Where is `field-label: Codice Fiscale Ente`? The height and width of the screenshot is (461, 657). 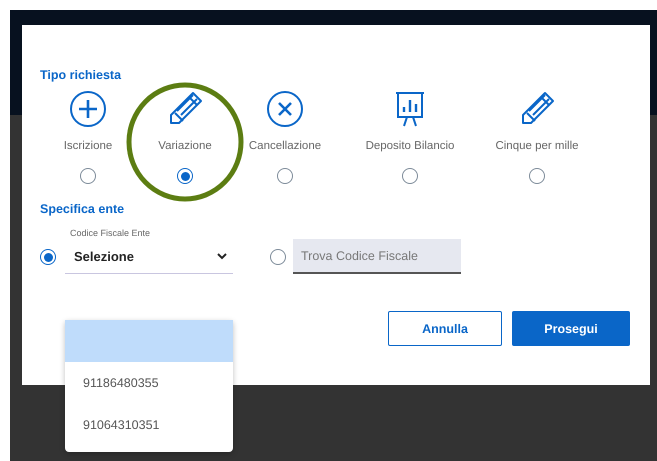
field-label: Codice Fiscale Ente is located at coordinates (111, 233).